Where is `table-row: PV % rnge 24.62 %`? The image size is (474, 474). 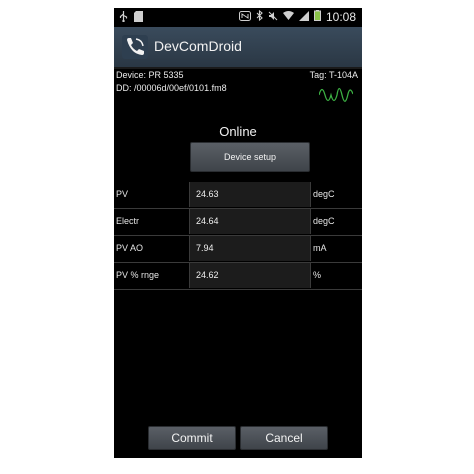 table-row: PV % rnge 24.62 % is located at coordinates (238, 276).